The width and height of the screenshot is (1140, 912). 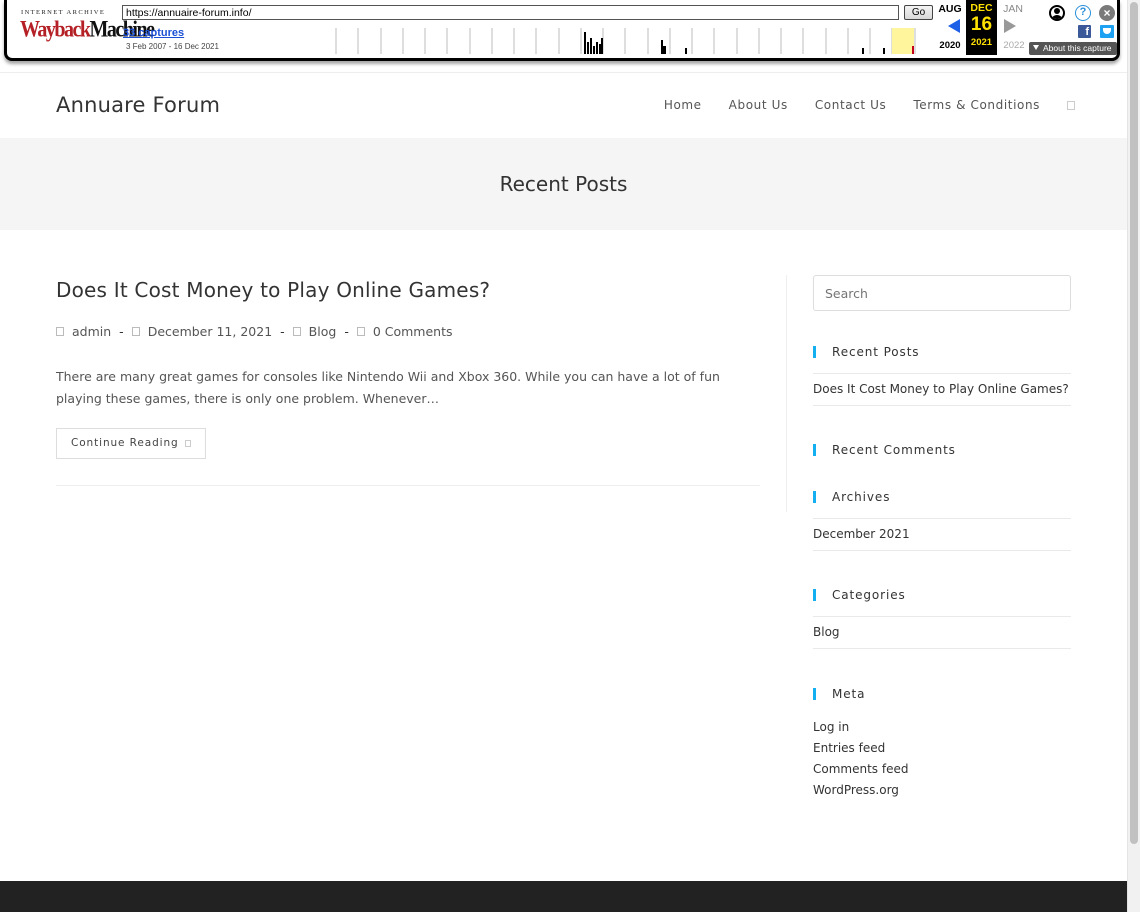 I want to click on page-header: Recent Posts, so click(x=563, y=184).